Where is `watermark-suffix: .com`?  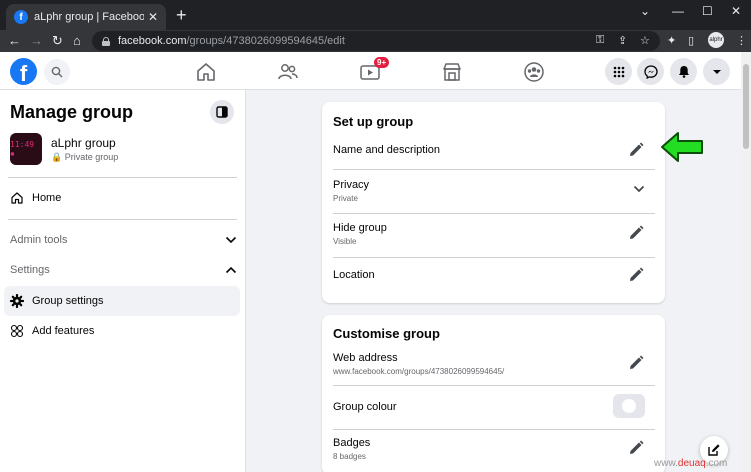
watermark-suffix: .com is located at coordinates (716, 463).